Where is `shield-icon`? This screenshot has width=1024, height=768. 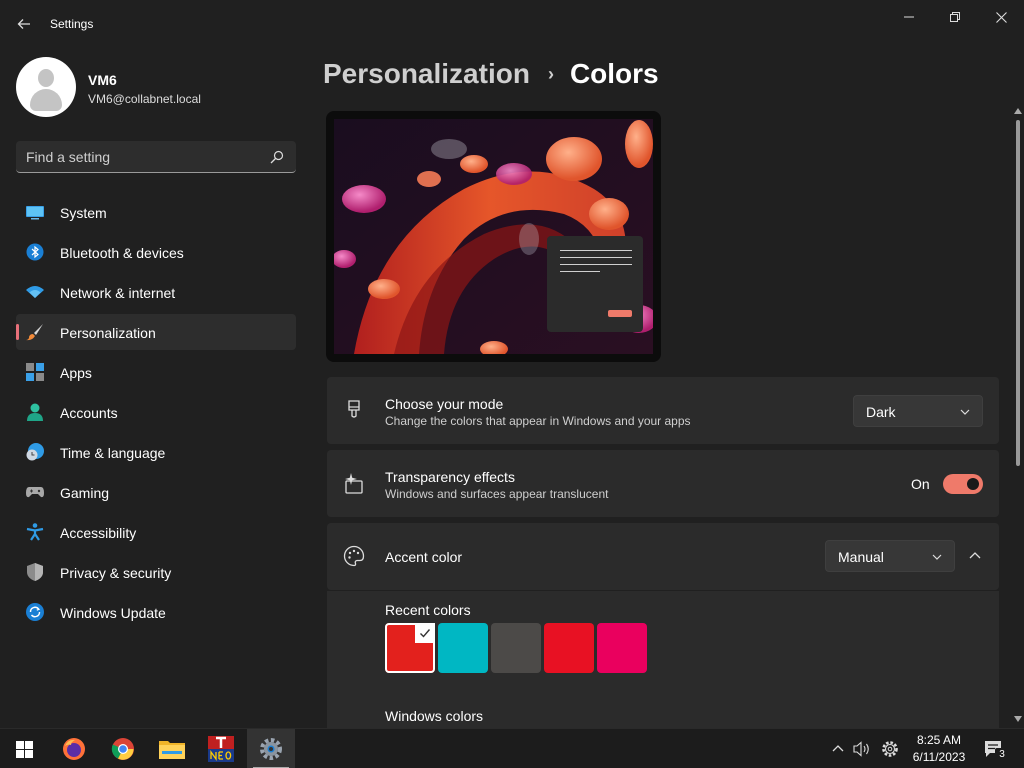
shield-icon is located at coordinates (35, 572).